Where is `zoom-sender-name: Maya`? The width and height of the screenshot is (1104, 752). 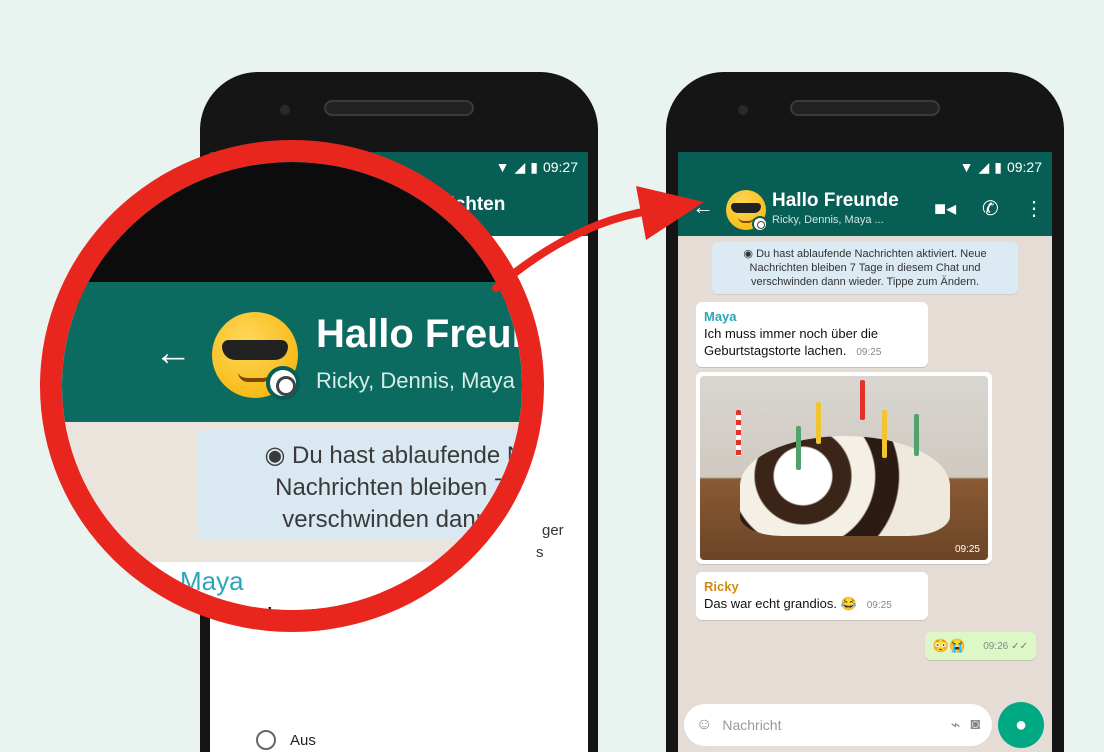
zoom-sender-name: Maya is located at coordinates (212, 581).